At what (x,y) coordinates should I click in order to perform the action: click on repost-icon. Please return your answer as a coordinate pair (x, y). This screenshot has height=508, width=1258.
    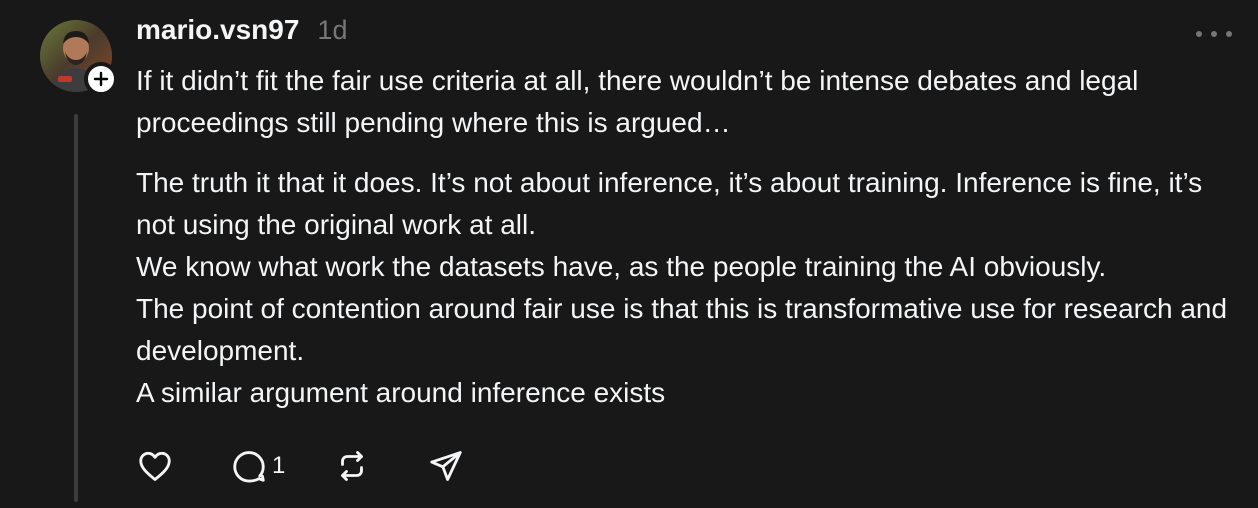
    Looking at the image, I should click on (352, 466).